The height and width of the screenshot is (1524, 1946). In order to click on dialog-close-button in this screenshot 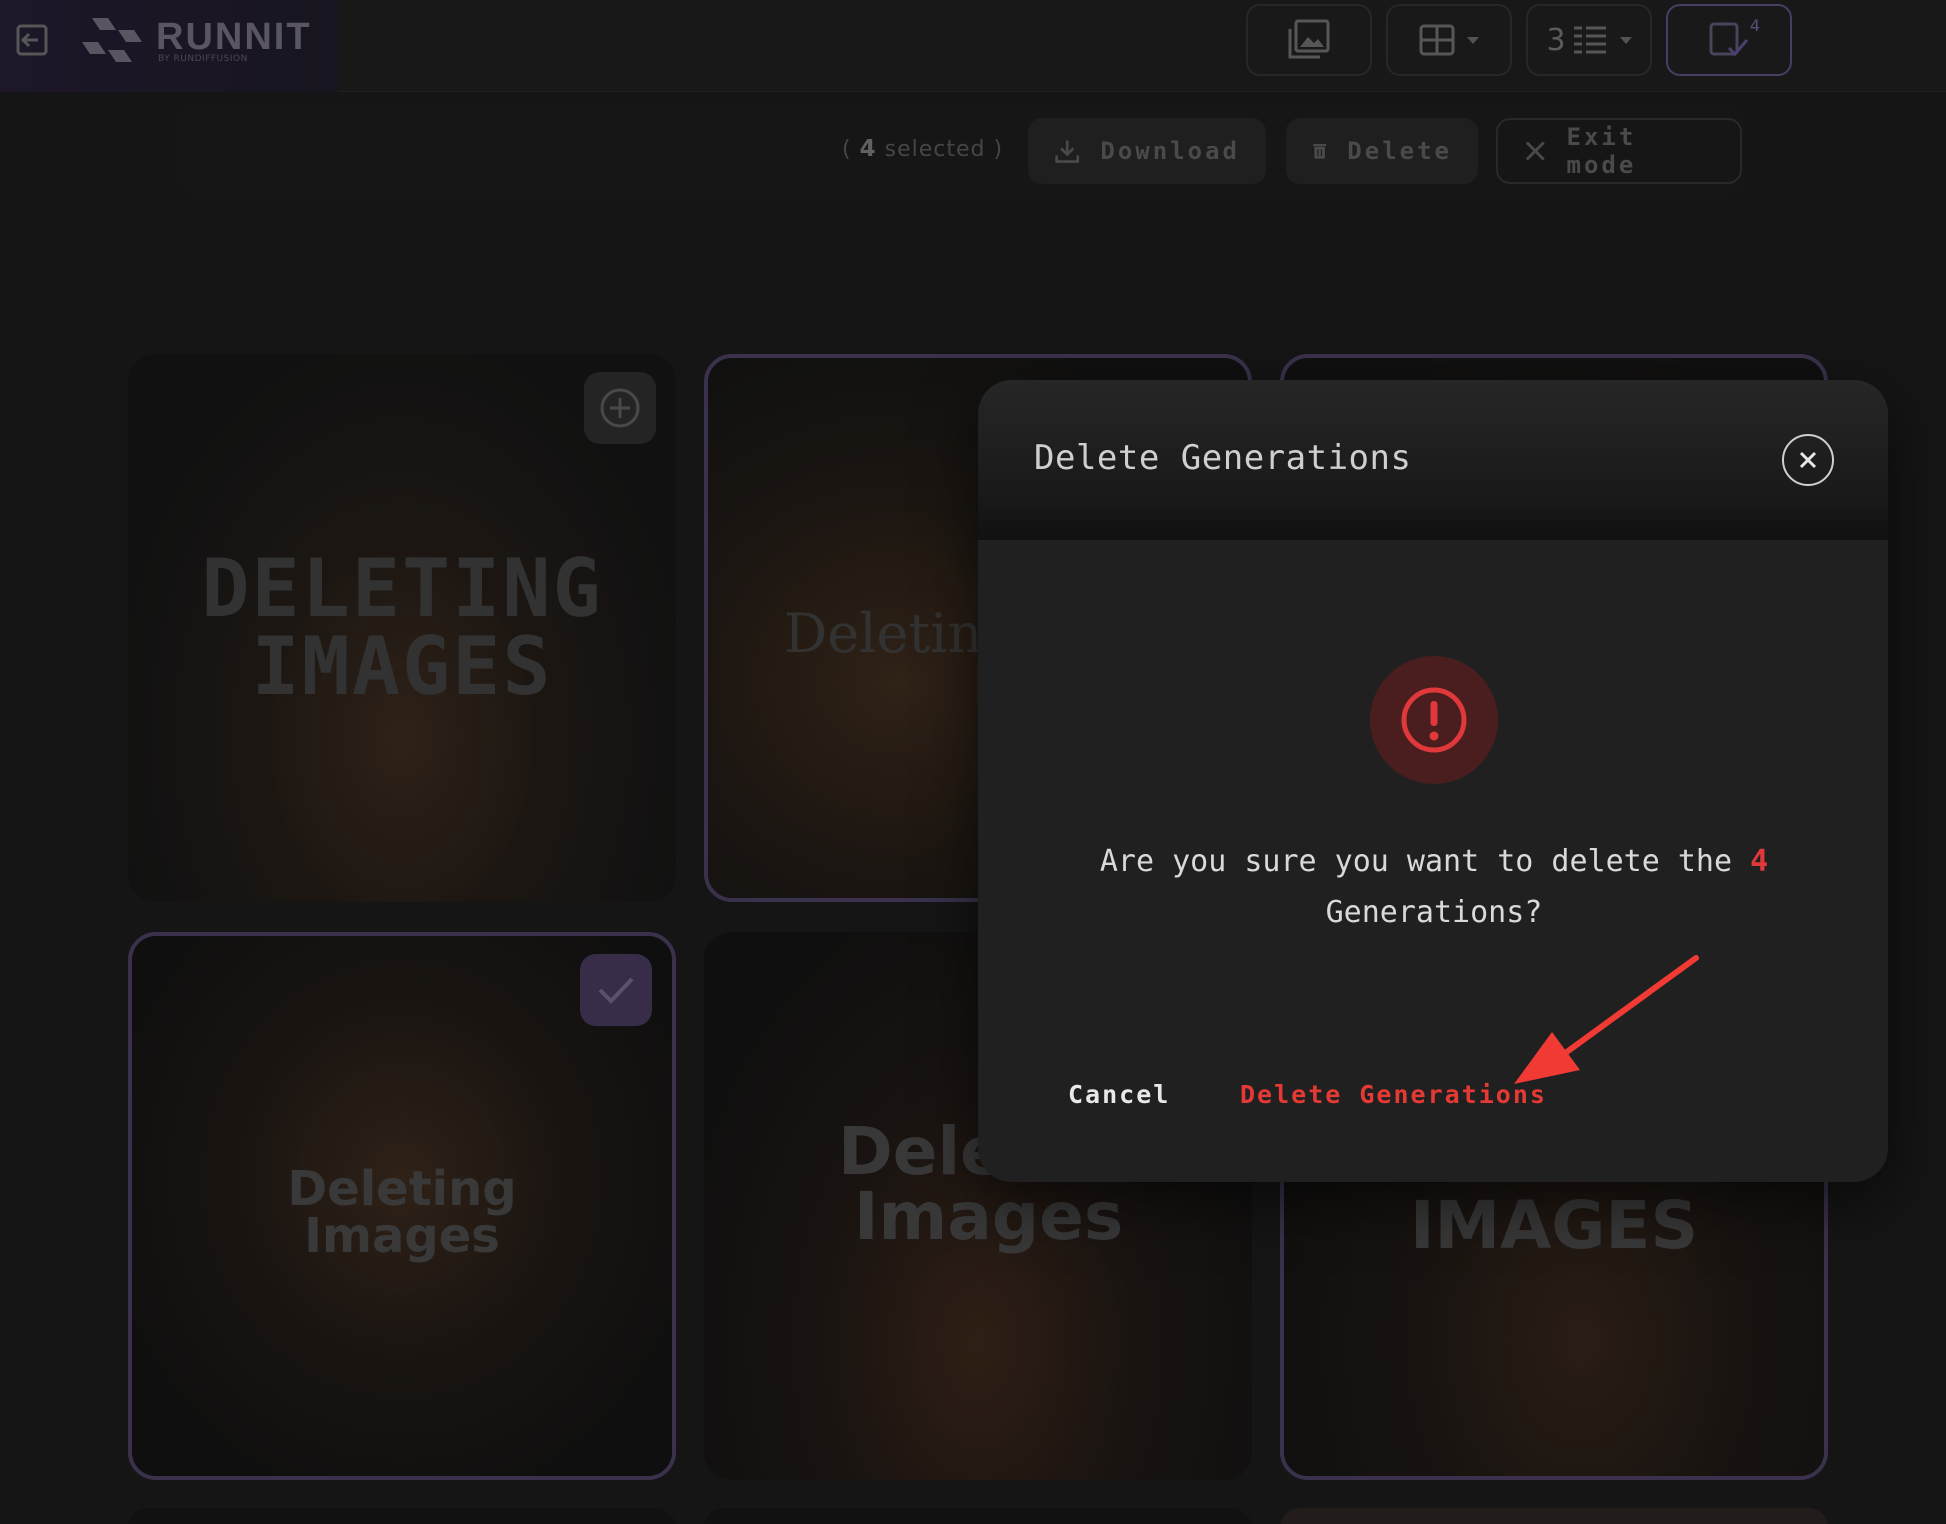, I will do `click(1808, 460)`.